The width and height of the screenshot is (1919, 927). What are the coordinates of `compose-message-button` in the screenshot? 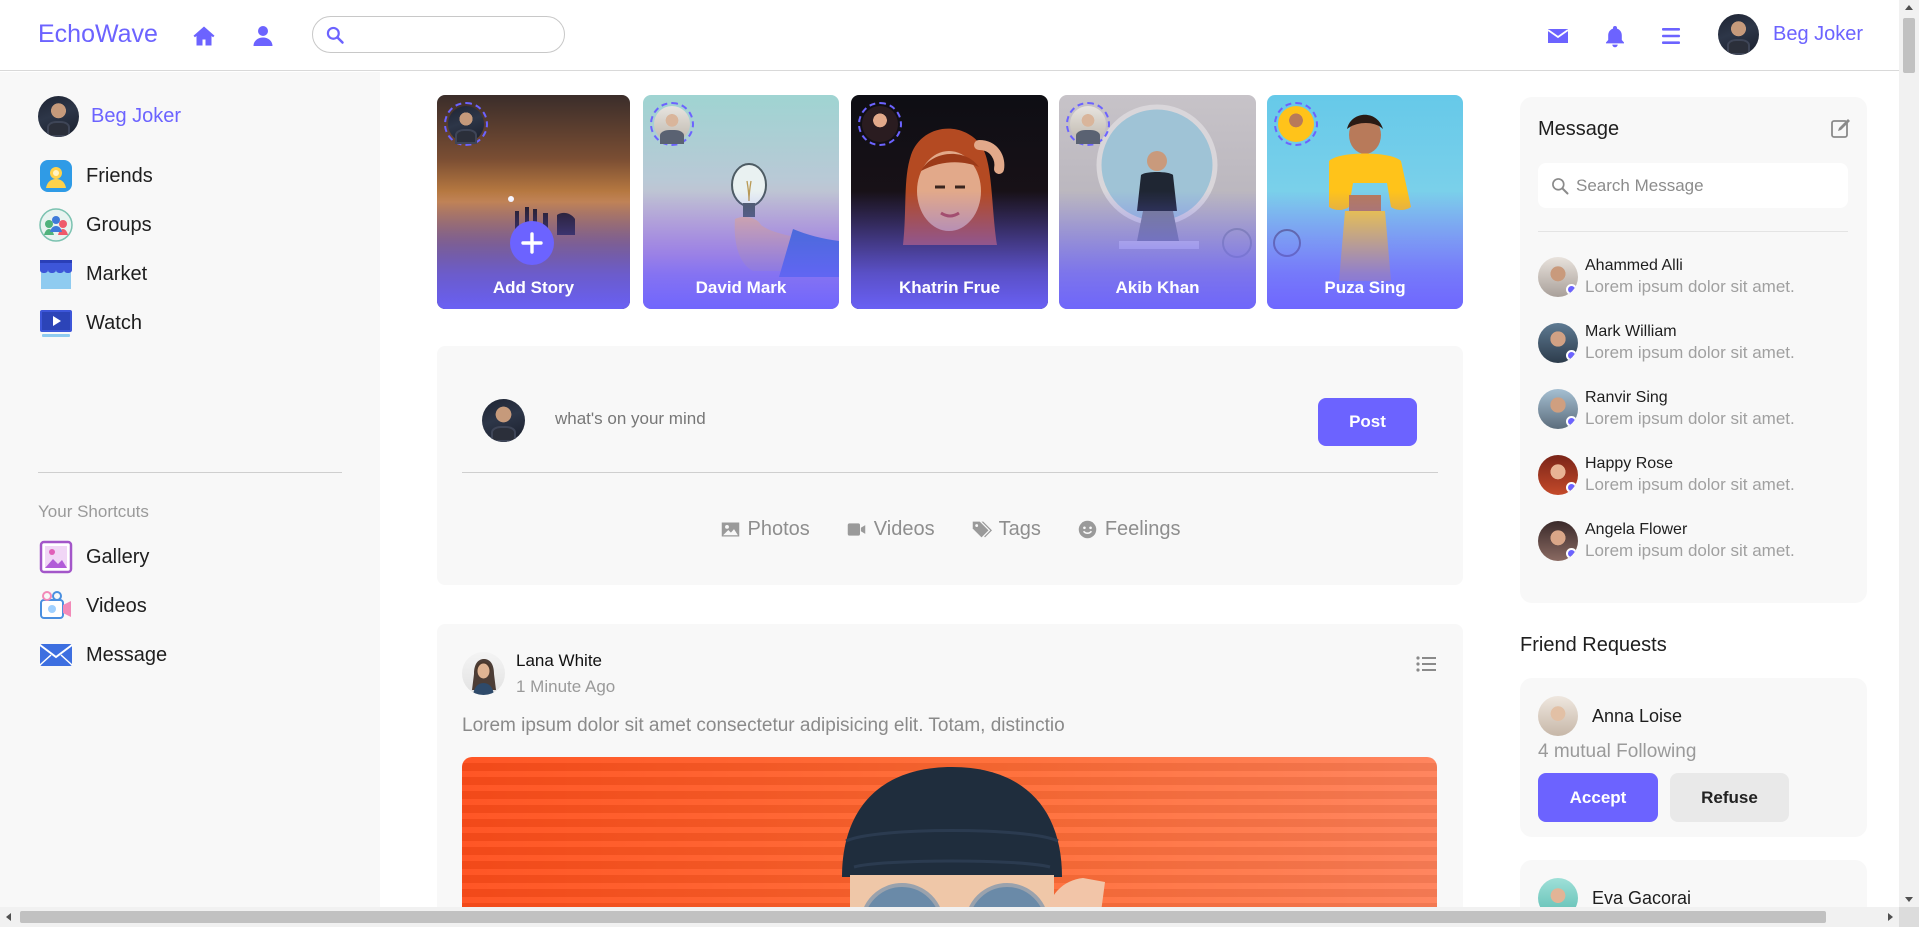 It's located at (1841, 128).